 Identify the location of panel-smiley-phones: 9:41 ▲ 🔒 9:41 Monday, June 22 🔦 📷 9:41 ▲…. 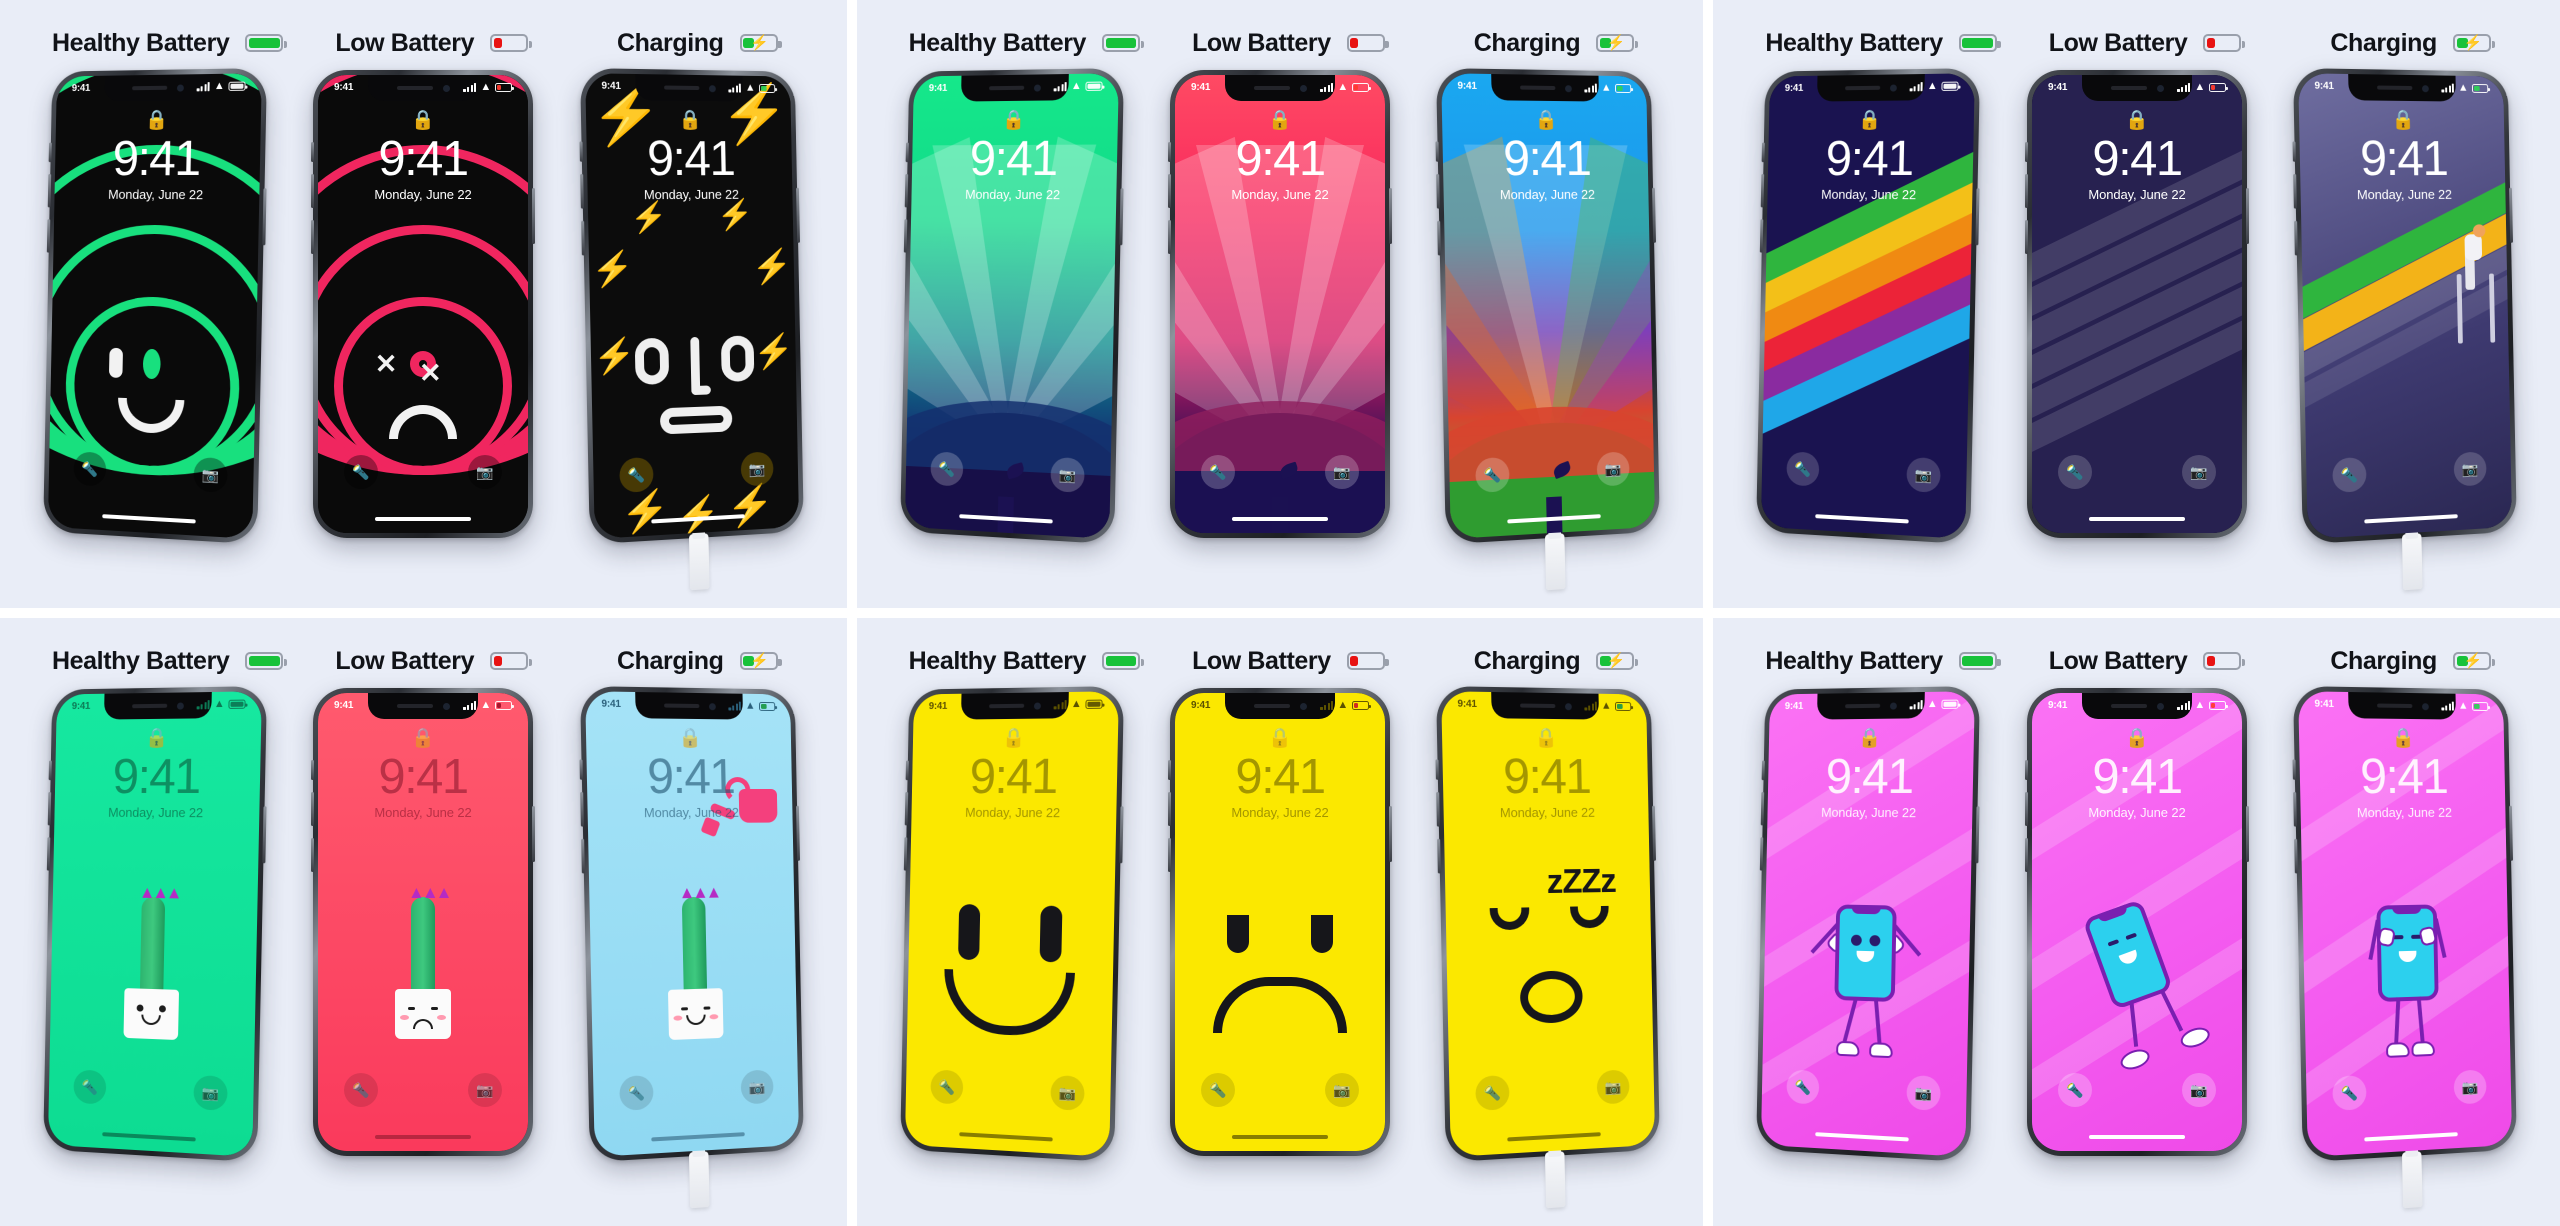
(1280, 954).